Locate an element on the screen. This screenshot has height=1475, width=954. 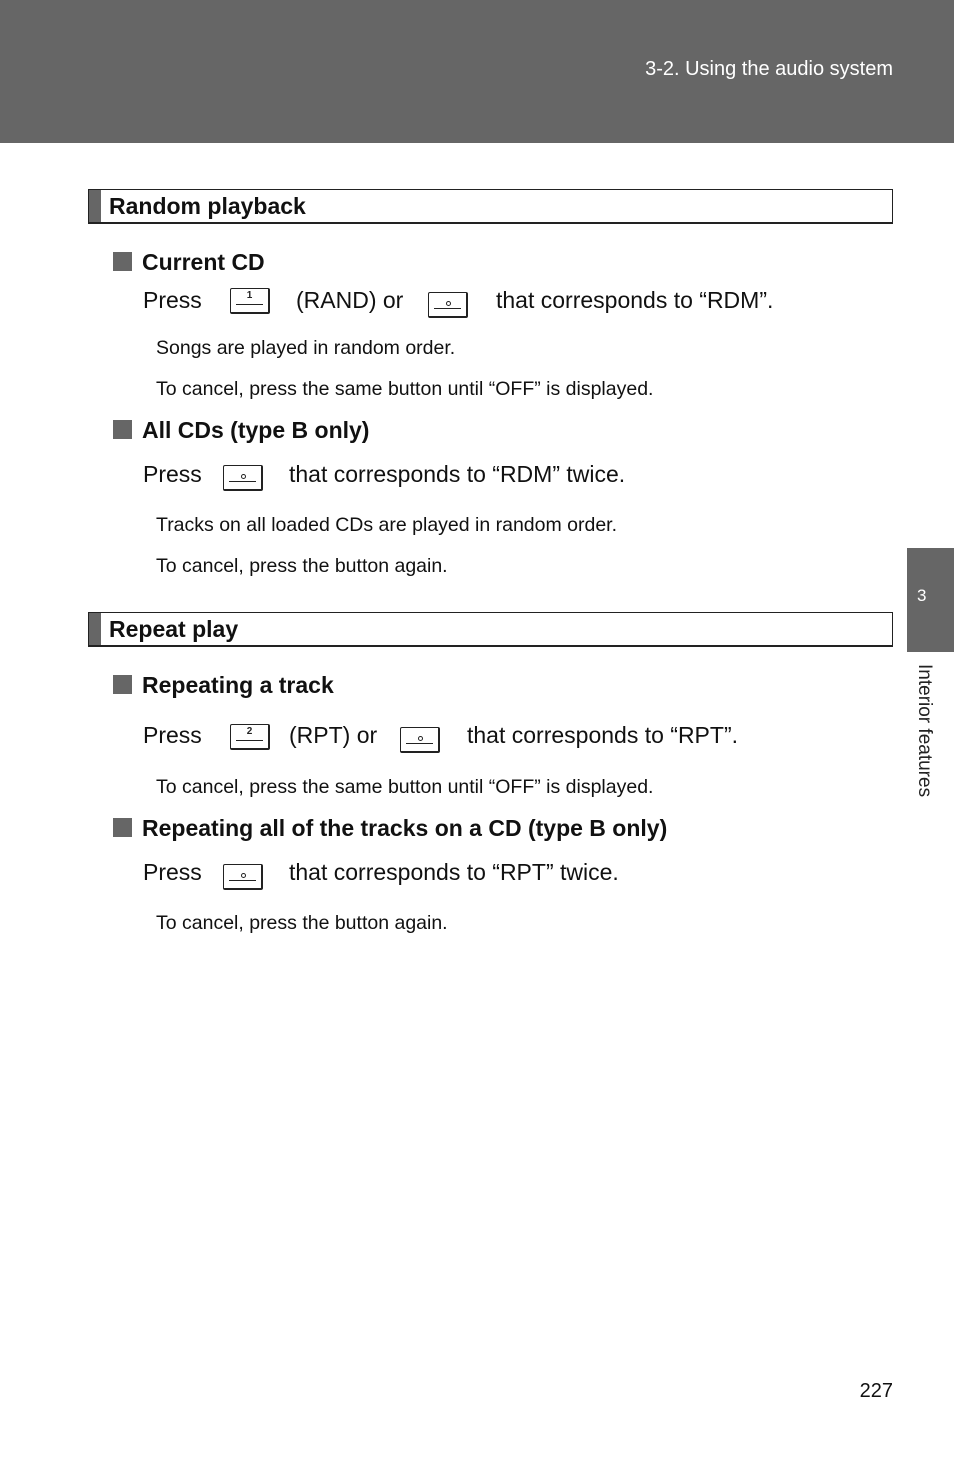
section-heading-repeat-play: Repeat play is located at coordinates (490, 629).